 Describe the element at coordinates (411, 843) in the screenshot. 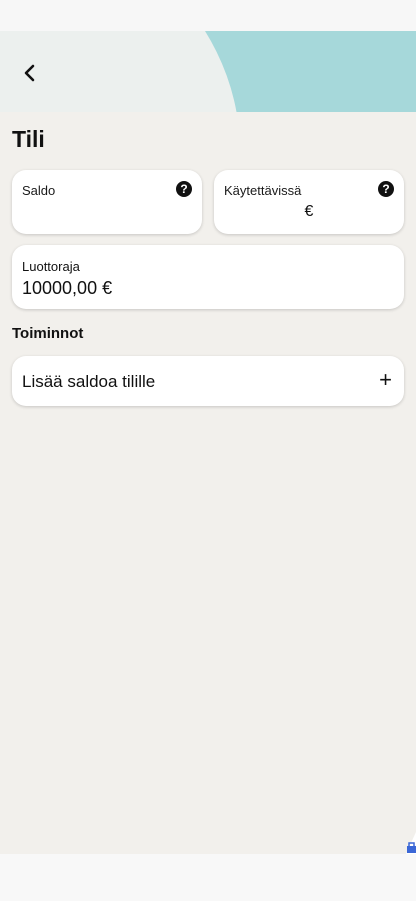

I see `lock-icon` at that location.